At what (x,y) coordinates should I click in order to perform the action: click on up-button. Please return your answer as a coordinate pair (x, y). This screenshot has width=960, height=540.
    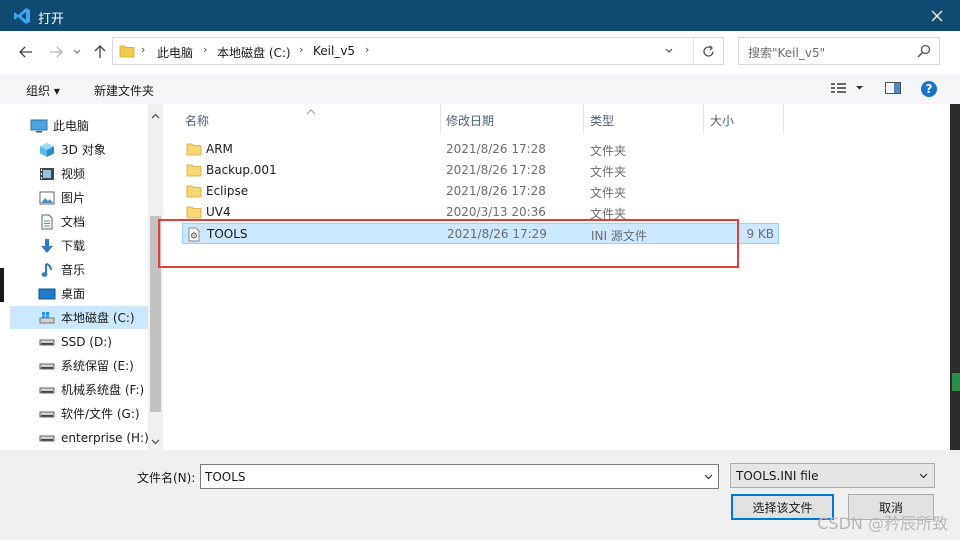
    Looking at the image, I should click on (100, 52).